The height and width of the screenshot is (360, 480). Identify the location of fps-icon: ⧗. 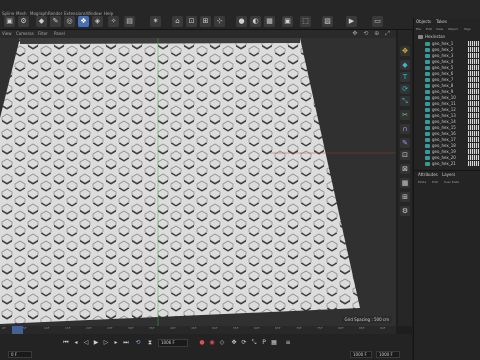
(150, 343).